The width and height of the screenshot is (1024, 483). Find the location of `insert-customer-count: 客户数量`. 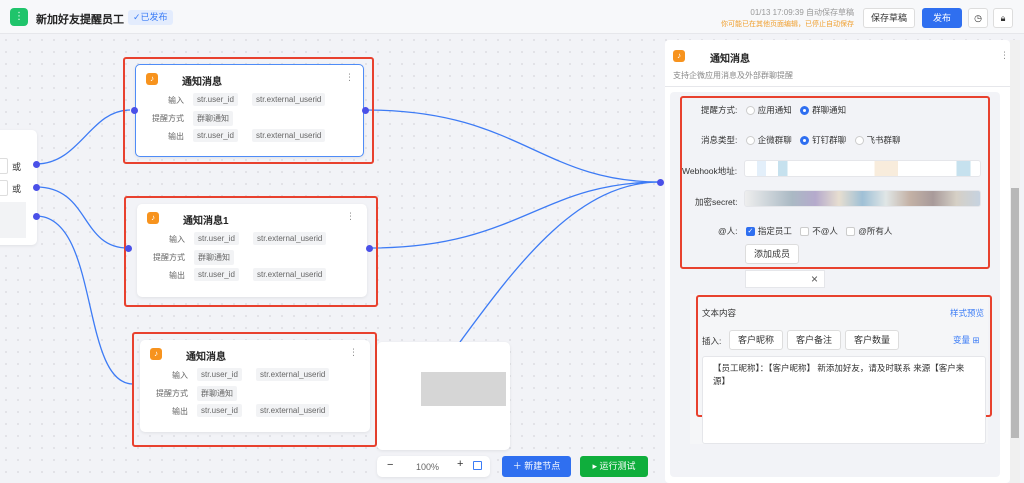

insert-customer-count: 客户数量 is located at coordinates (872, 340).